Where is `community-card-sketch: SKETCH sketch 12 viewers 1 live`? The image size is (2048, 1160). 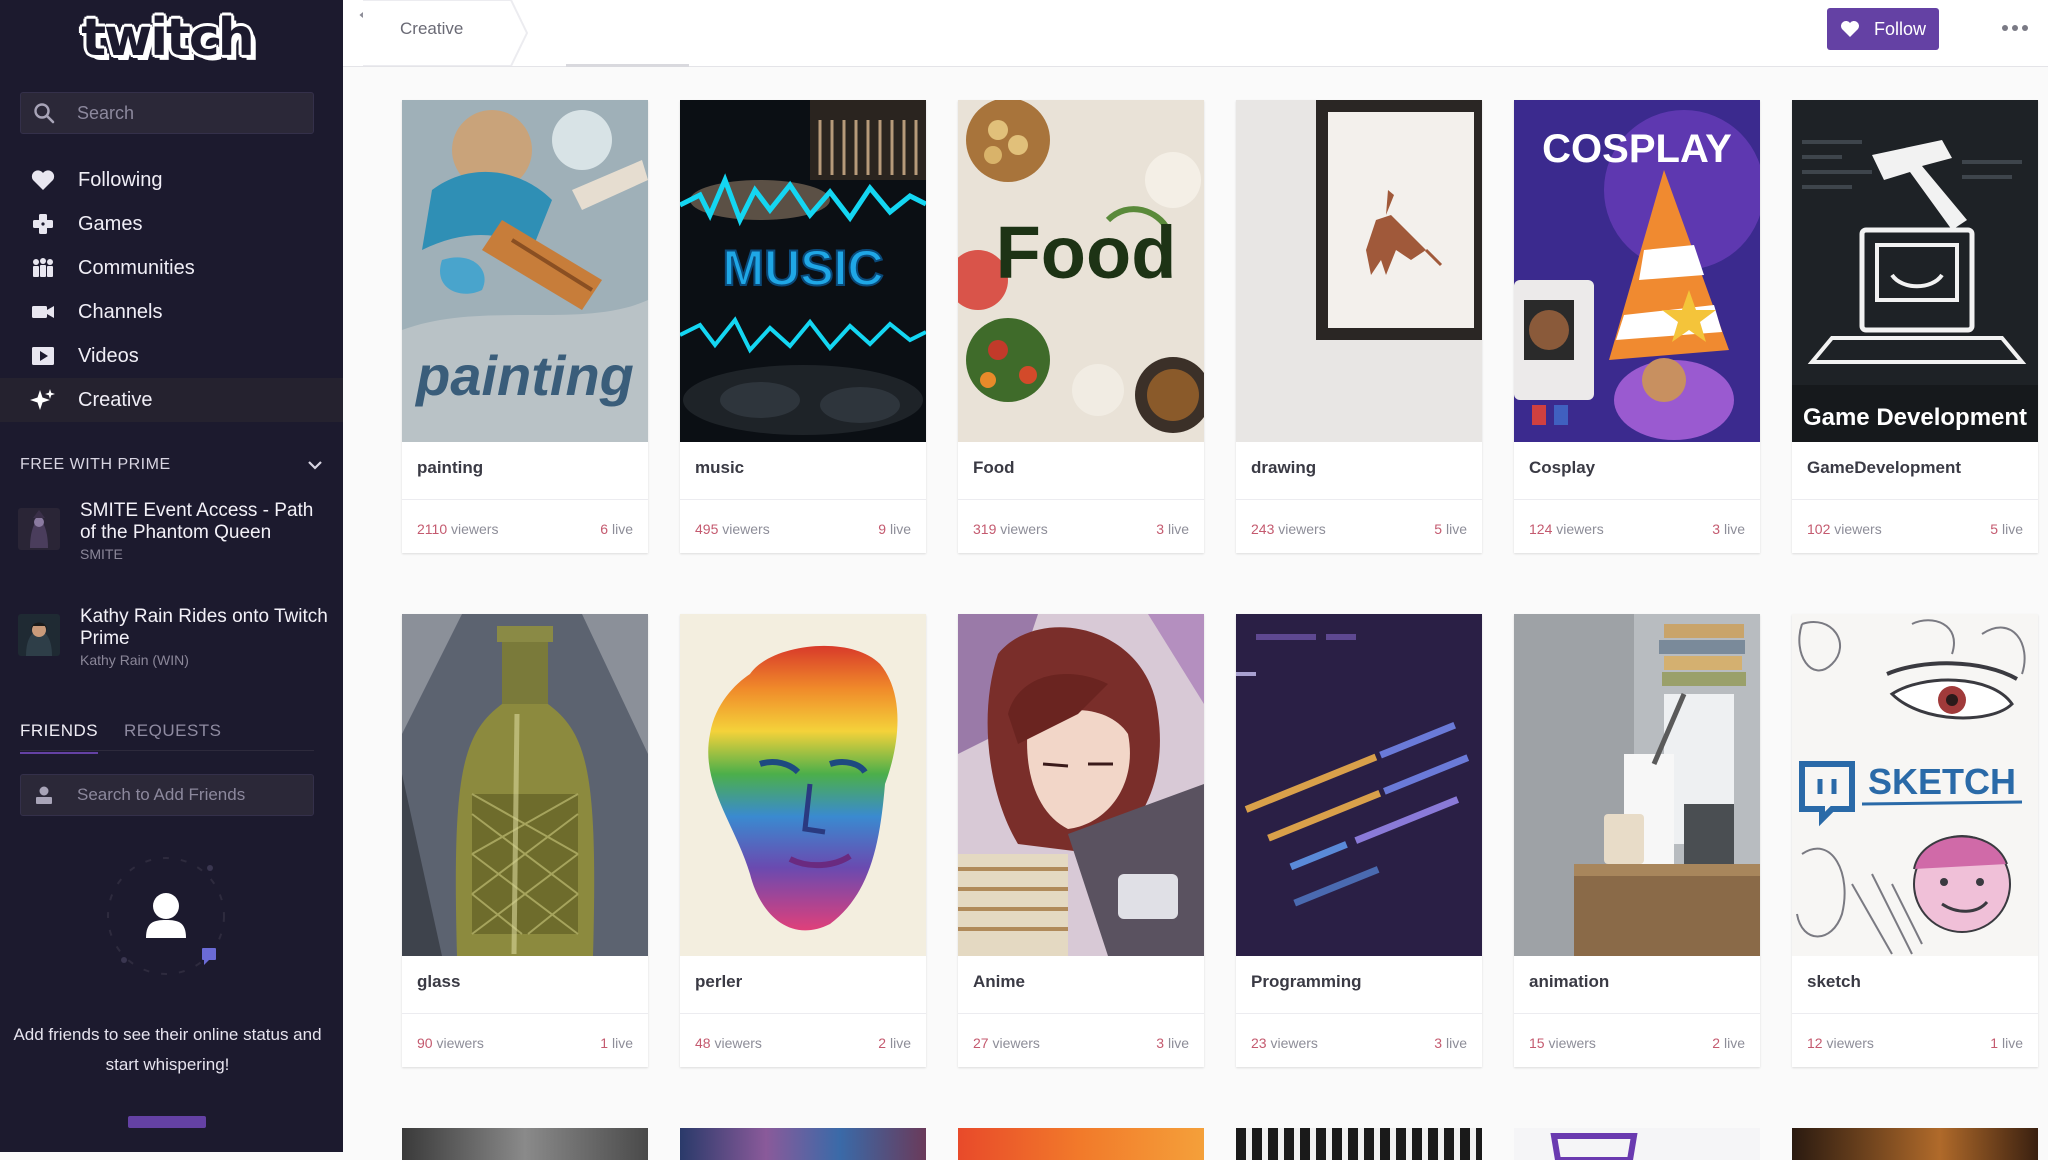
community-card-sketch: SKETCH sketch 12 viewers 1 live is located at coordinates (1915, 840).